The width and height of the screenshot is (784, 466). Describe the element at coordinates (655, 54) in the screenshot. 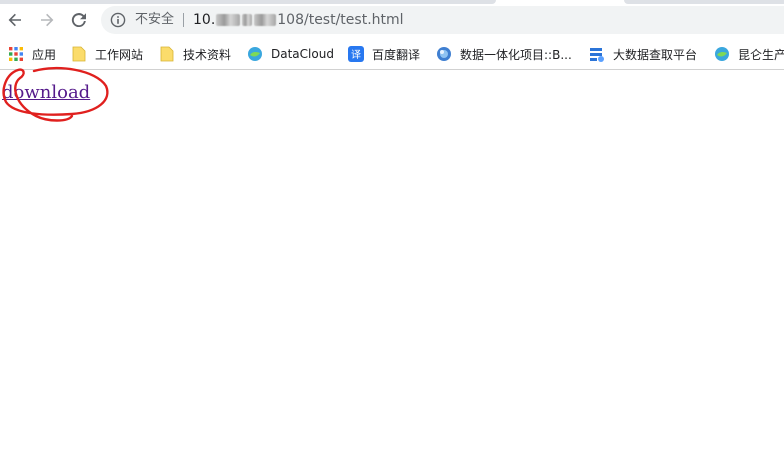

I see `bookmark-label: 大数据查取平台` at that location.